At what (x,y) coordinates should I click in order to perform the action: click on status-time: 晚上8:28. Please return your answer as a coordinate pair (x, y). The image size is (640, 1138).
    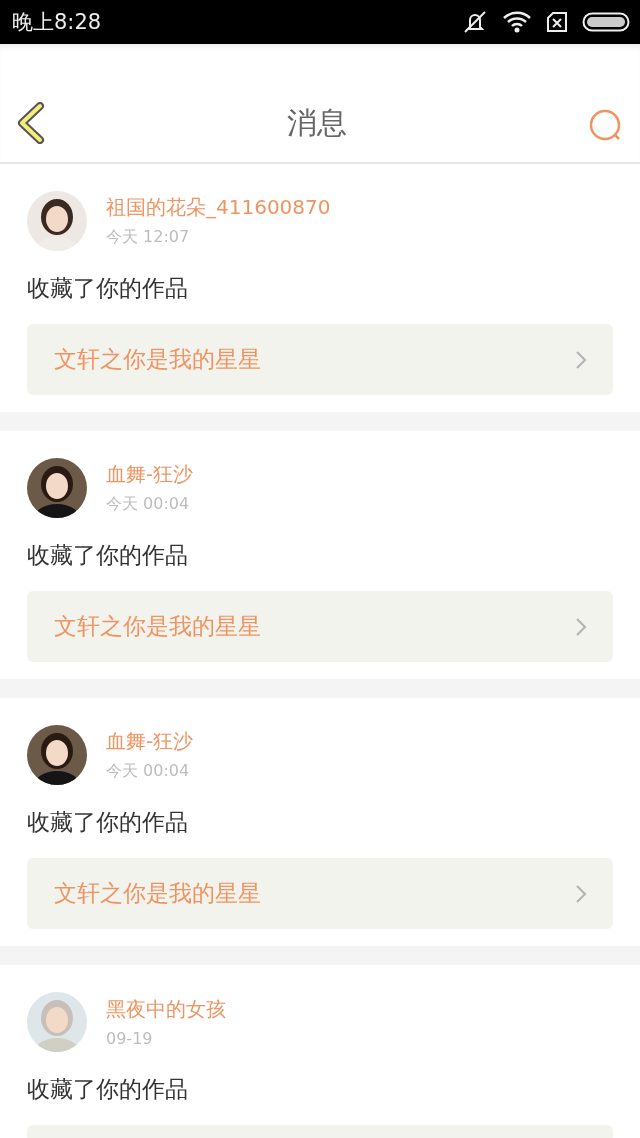
    Looking at the image, I should click on (57, 22).